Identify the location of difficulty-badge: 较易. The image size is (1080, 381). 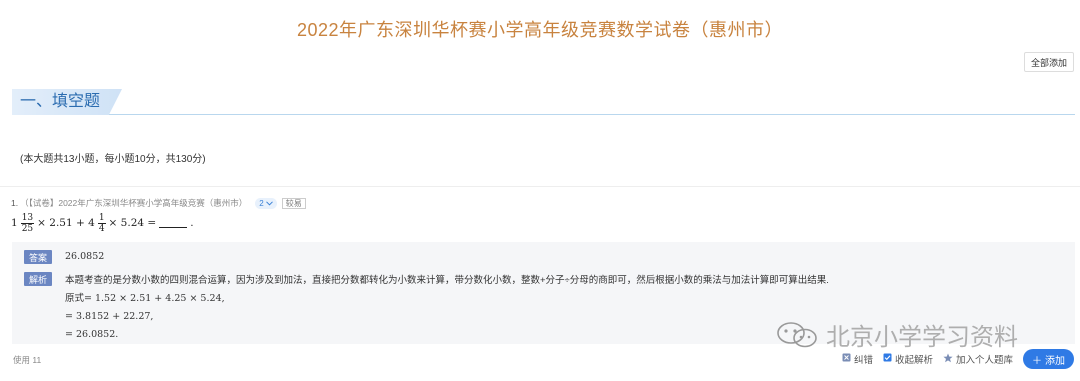
(293, 203).